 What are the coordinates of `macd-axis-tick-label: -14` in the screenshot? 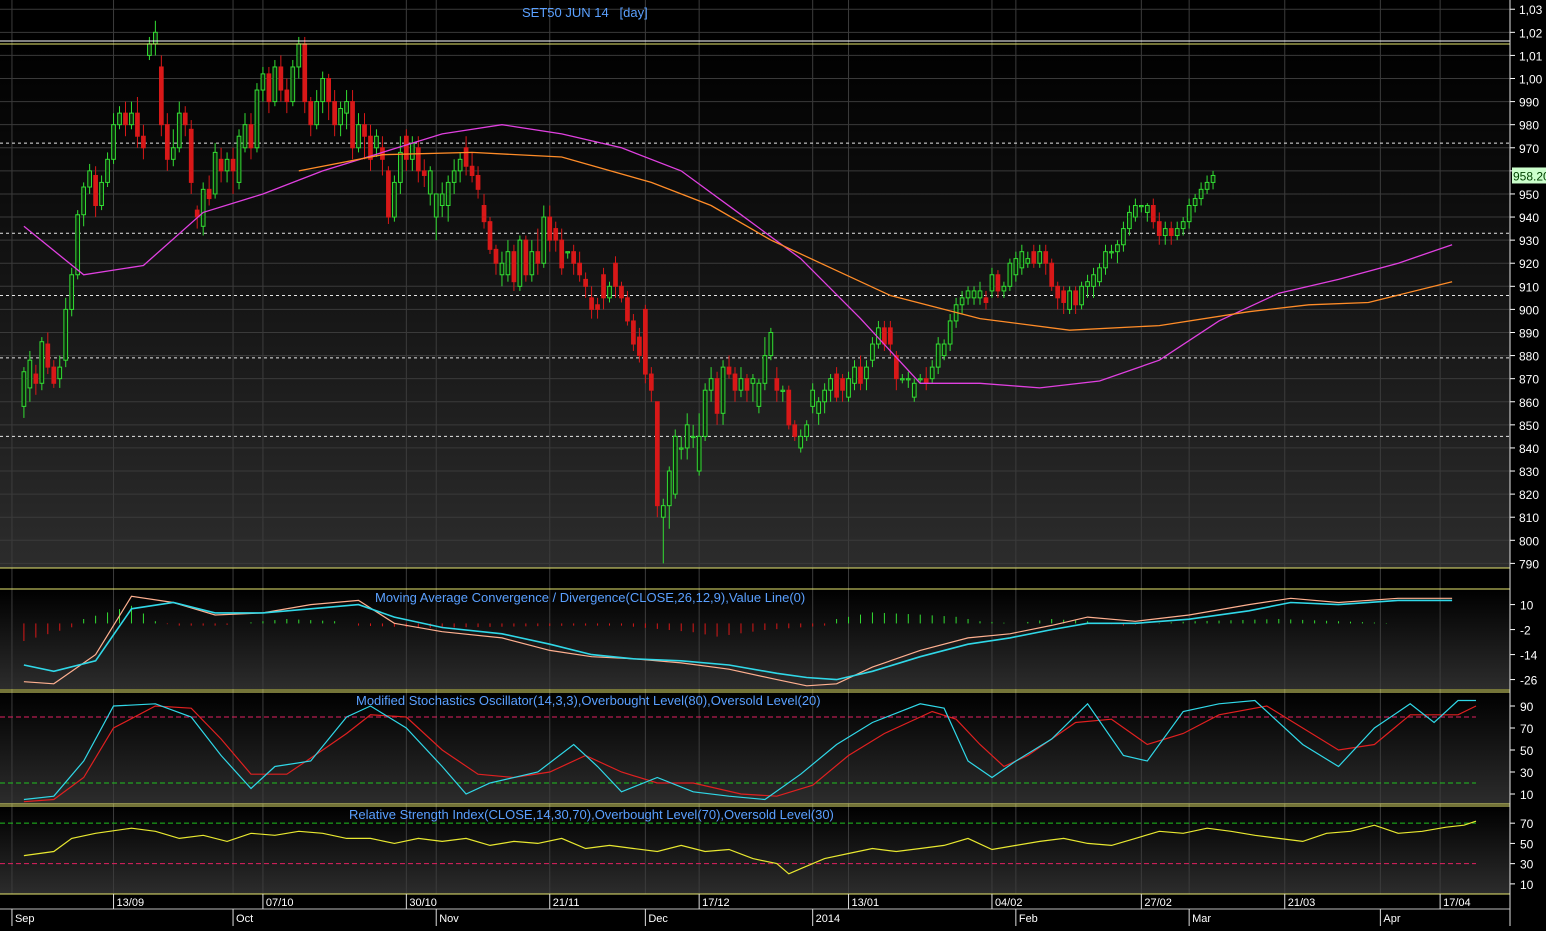 It's located at (1529, 656).